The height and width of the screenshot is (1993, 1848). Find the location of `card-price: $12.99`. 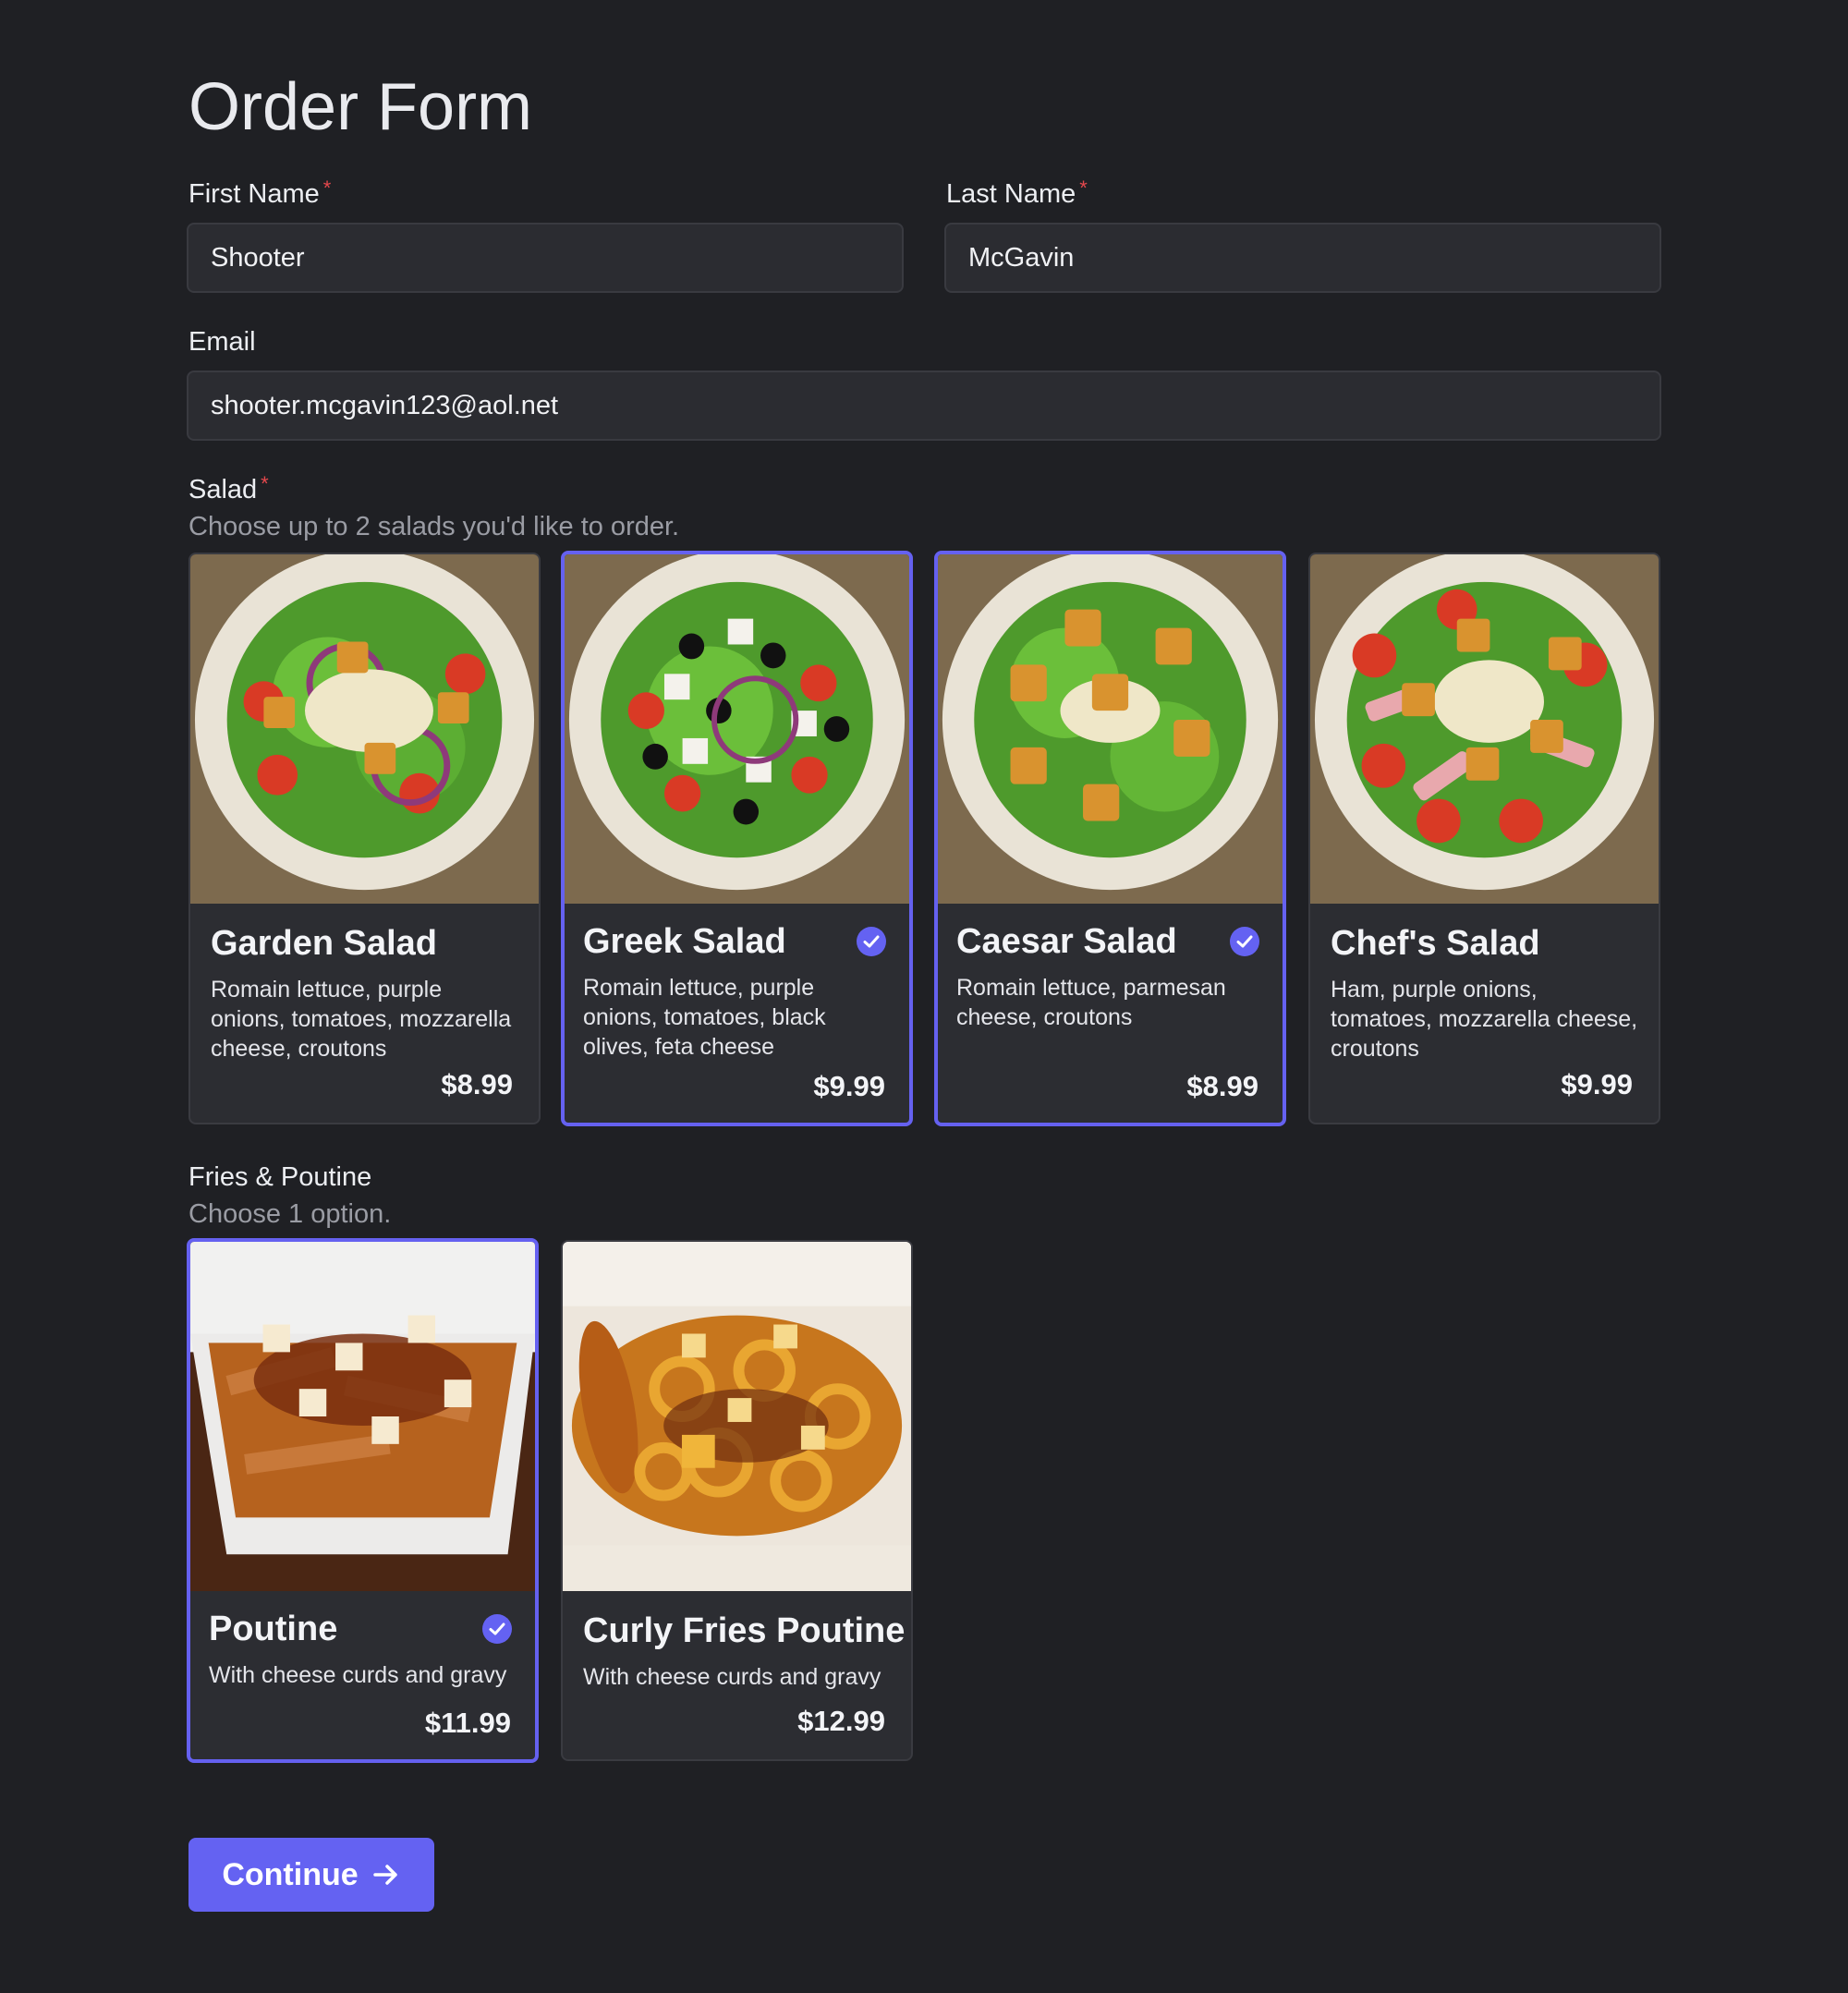

card-price: $12.99 is located at coordinates (841, 1721).